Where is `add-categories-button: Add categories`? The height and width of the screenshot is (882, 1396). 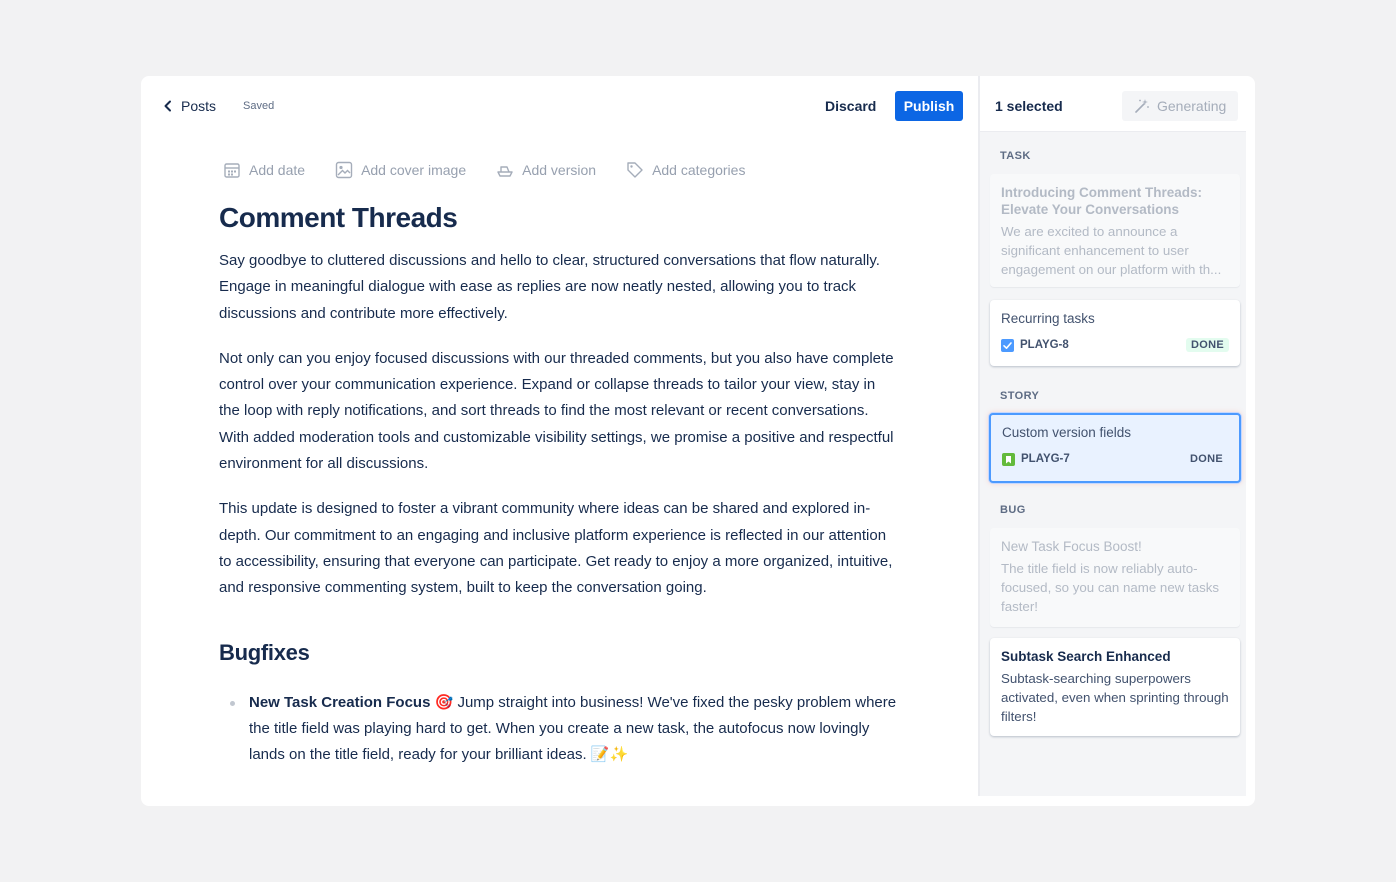
add-categories-button: Add categories is located at coordinates (685, 170).